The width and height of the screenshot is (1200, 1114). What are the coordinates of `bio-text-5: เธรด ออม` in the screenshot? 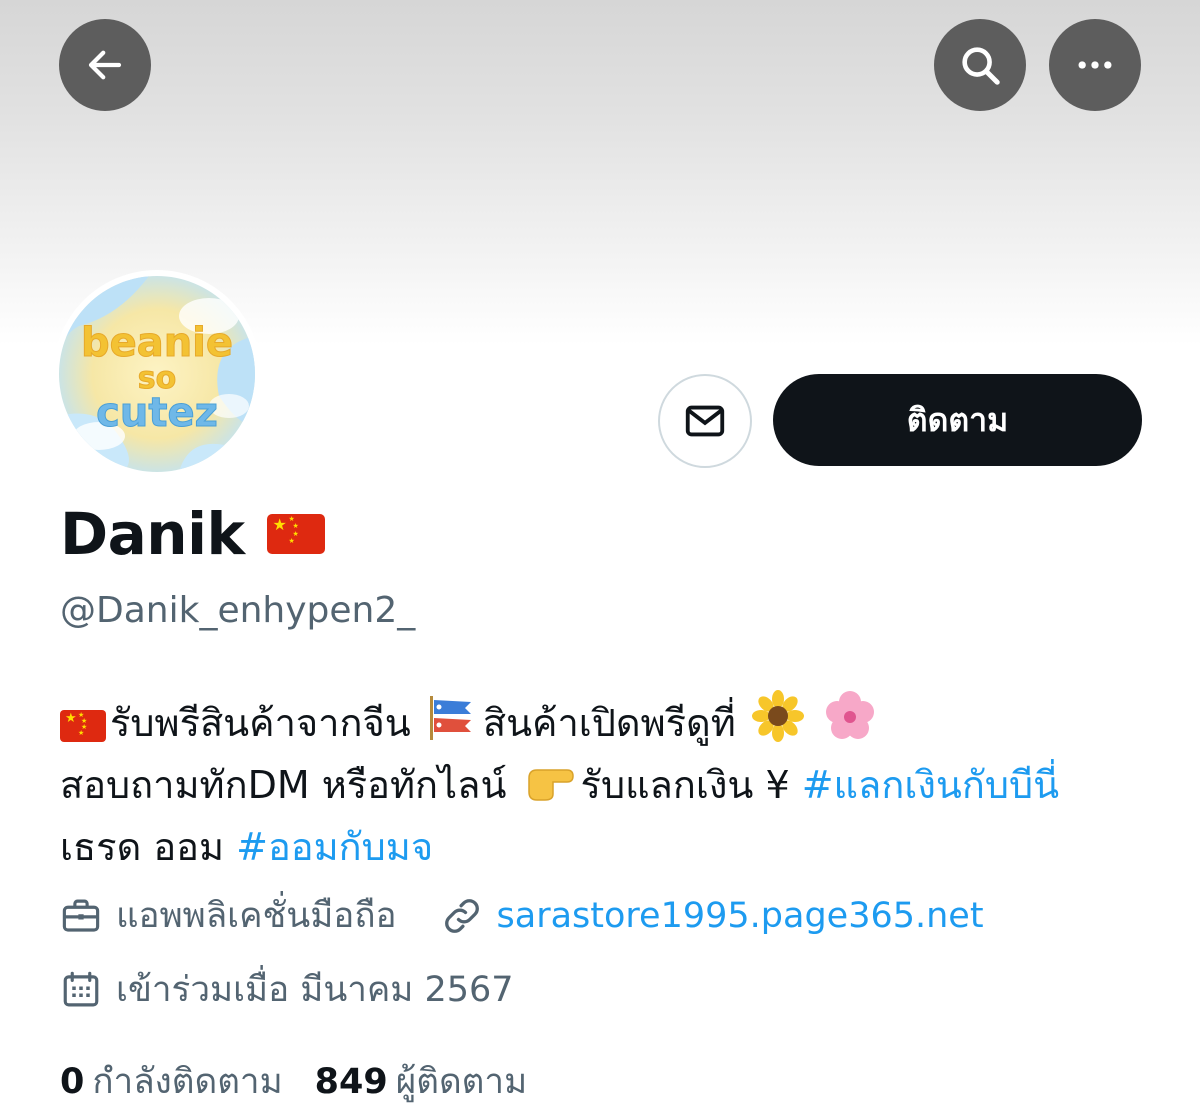 It's located at (142, 847).